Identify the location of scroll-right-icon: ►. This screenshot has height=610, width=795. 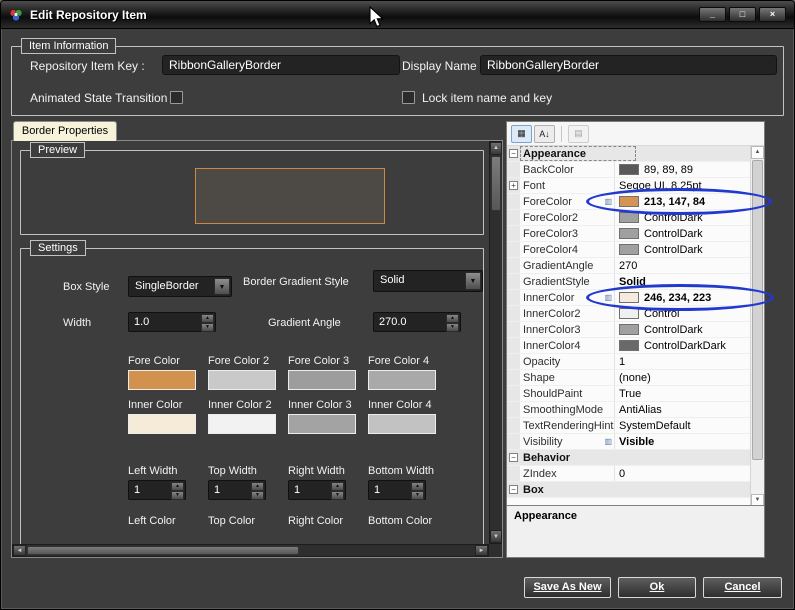
(481, 550).